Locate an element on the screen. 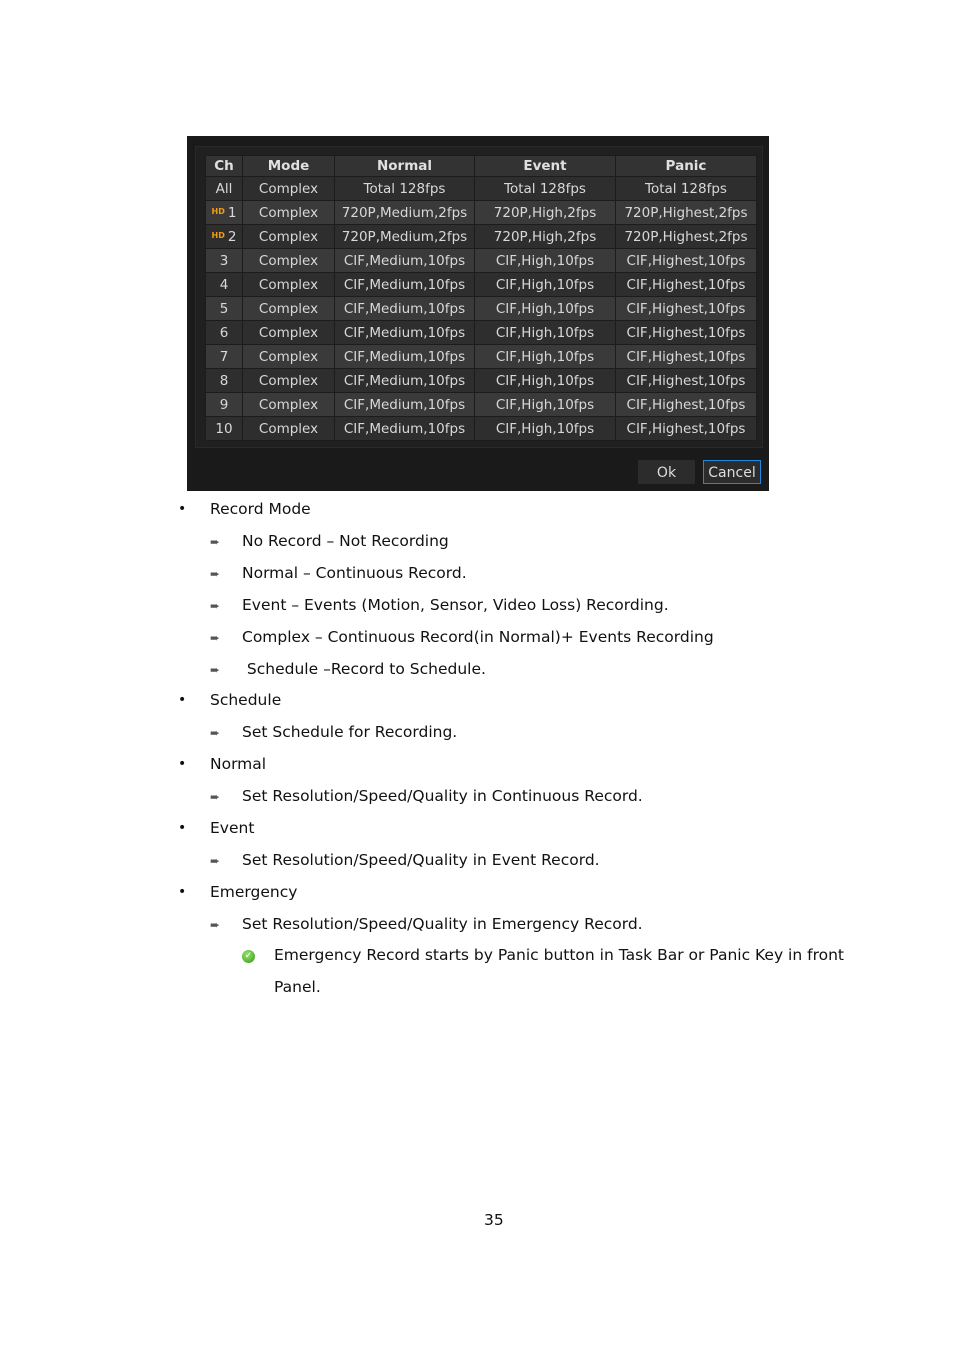 The height and width of the screenshot is (1350, 954). cell-ch: 6 is located at coordinates (224, 332).